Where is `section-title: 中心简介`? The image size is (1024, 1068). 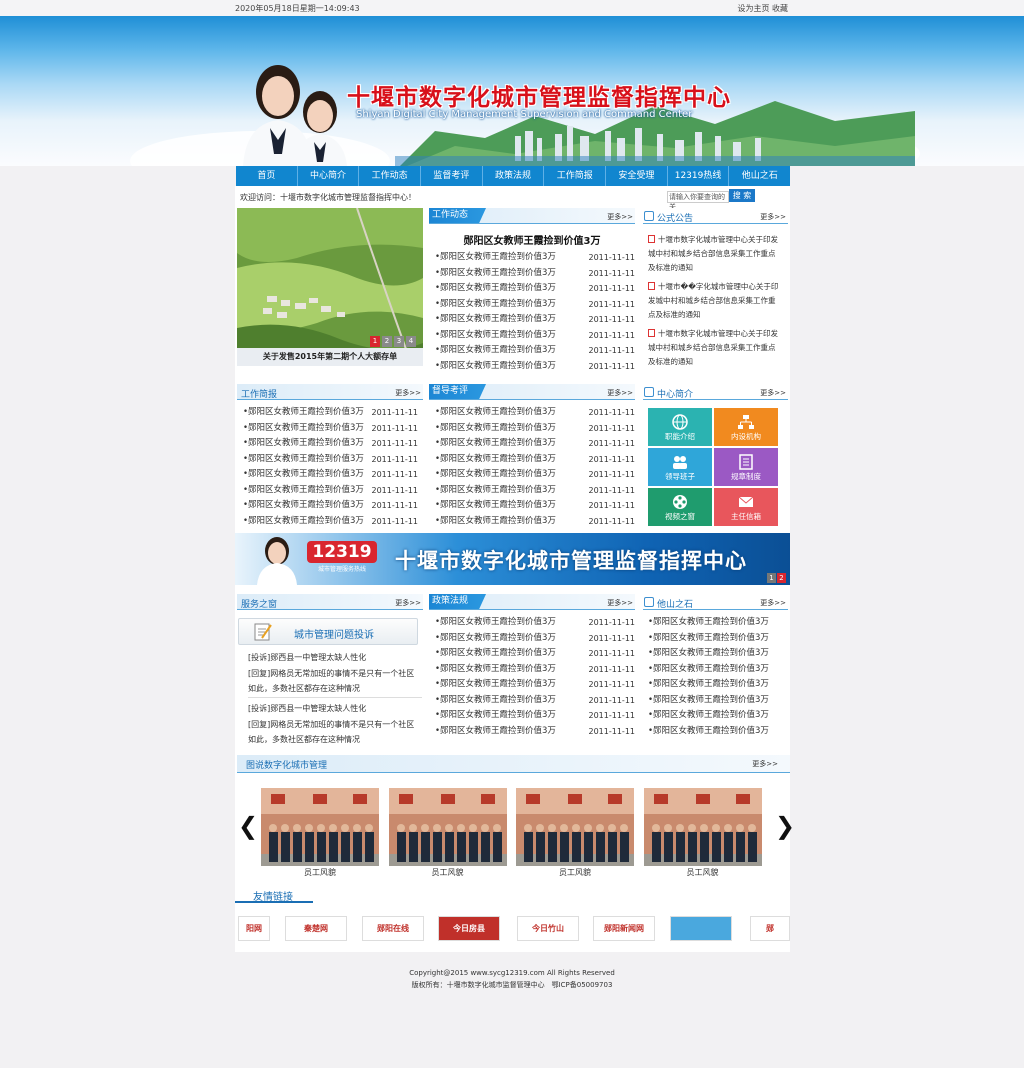
section-title: 中心简介 is located at coordinates (675, 393).